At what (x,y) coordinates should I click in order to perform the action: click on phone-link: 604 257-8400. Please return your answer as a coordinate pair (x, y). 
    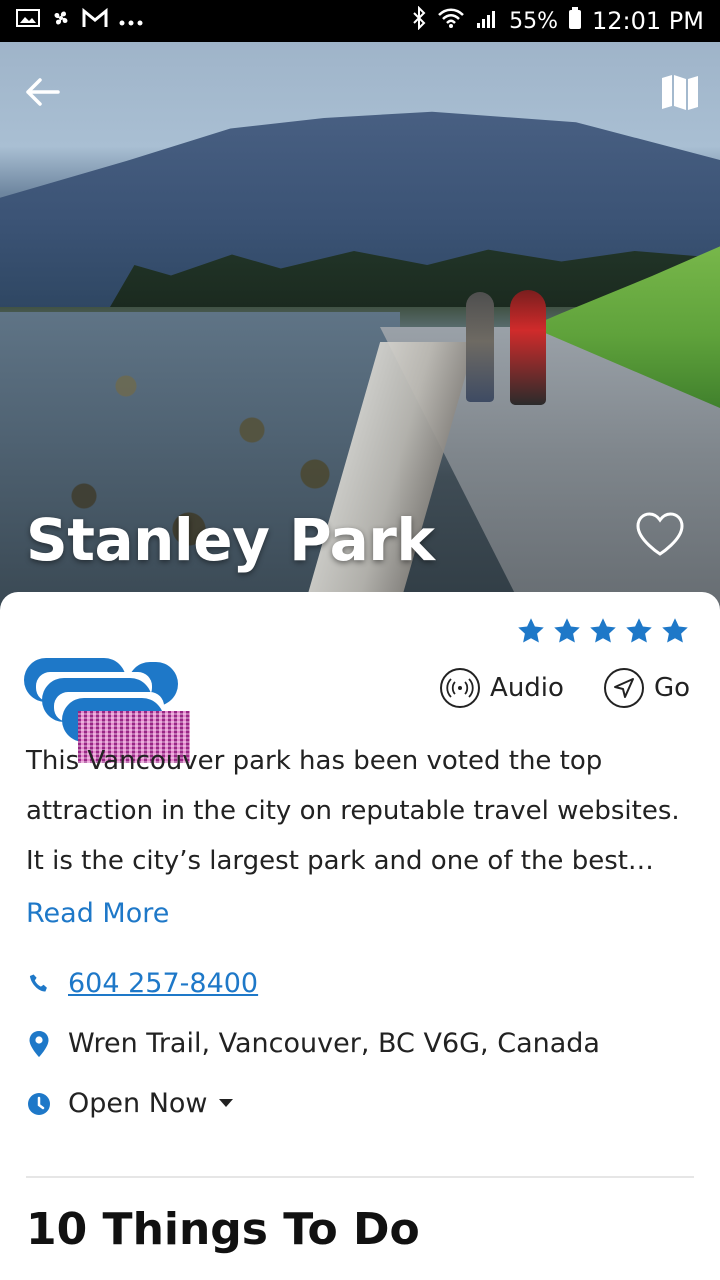
    Looking at the image, I should click on (163, 983).